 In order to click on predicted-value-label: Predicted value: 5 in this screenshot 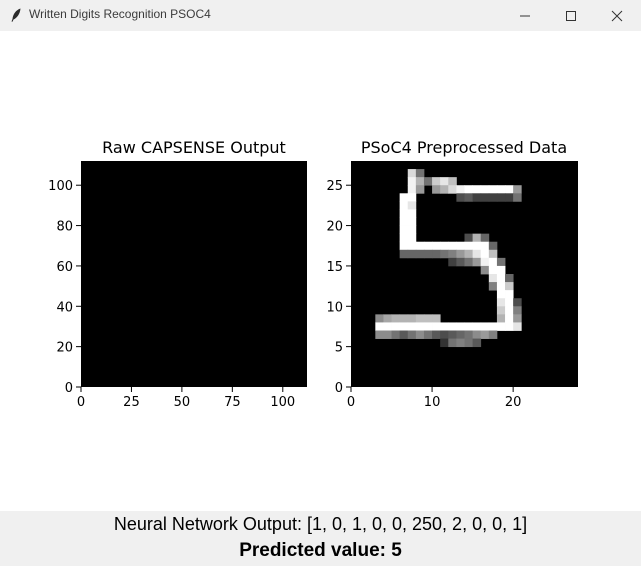, I will do `click(320, 550)`.